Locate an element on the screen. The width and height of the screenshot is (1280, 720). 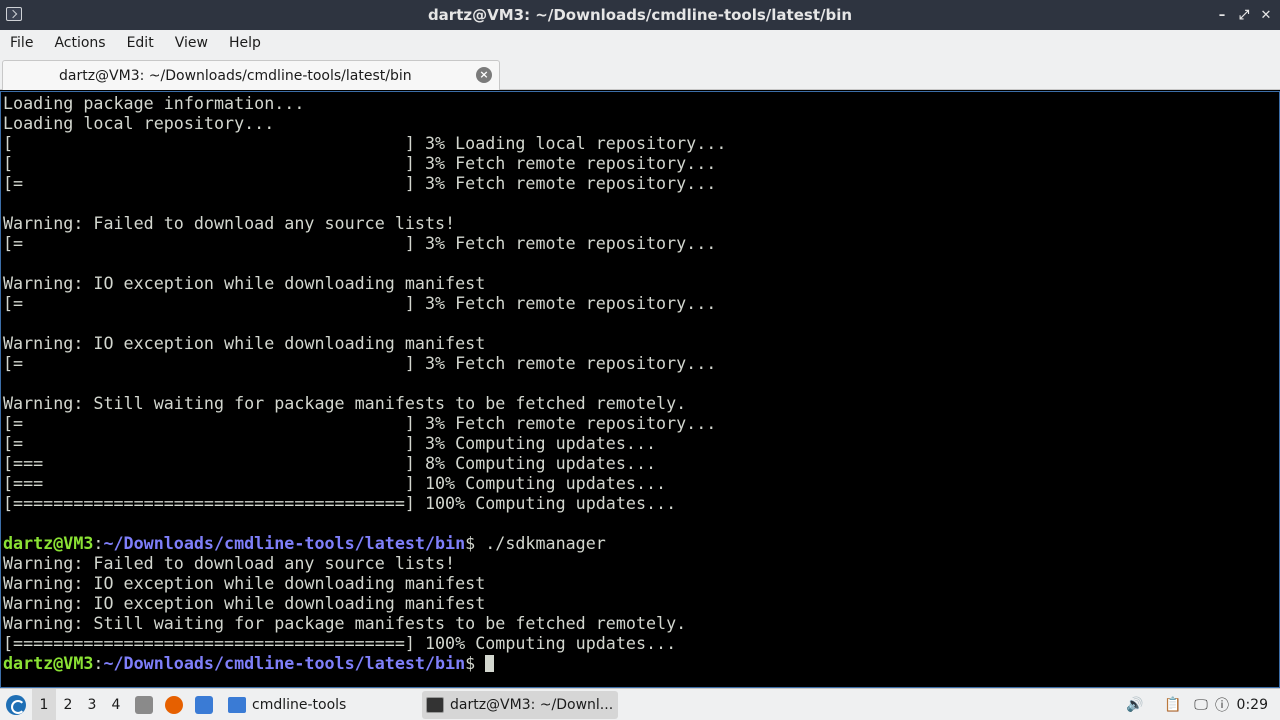
menu-edit: Edit is located at coordinates (140, 43).